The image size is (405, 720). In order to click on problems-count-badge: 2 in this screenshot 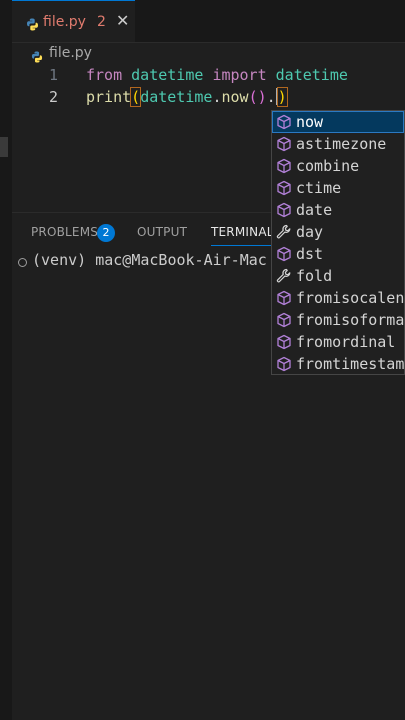, I will do `click(106, 233)`.